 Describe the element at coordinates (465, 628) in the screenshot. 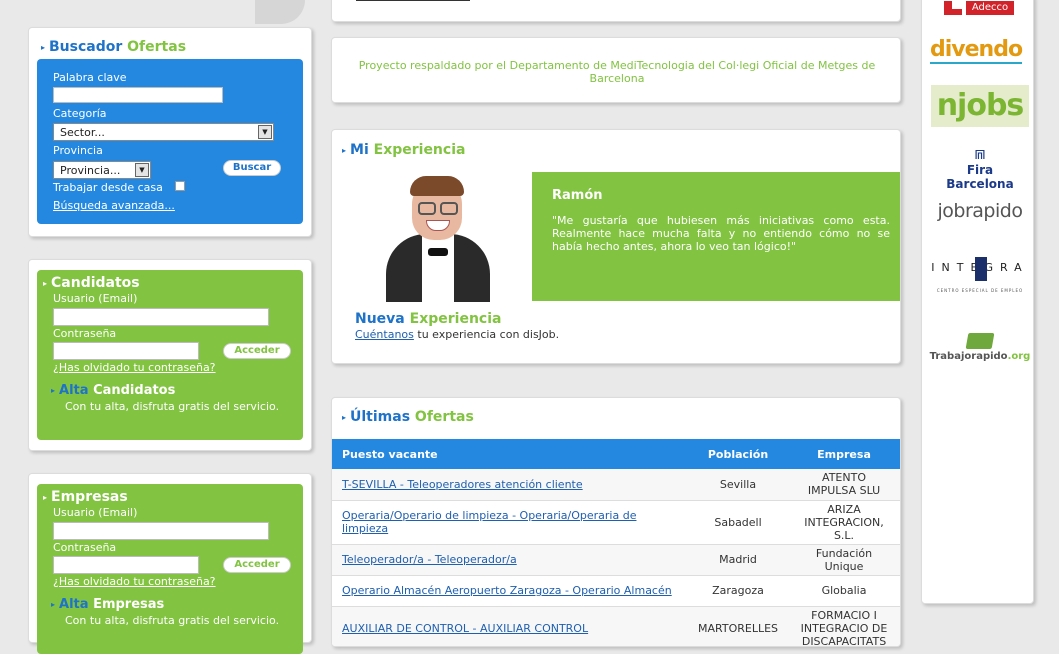

I see `puesto-link: AUXILIAR DE CONTROL - AUXILIAR CONTROL` at that location.